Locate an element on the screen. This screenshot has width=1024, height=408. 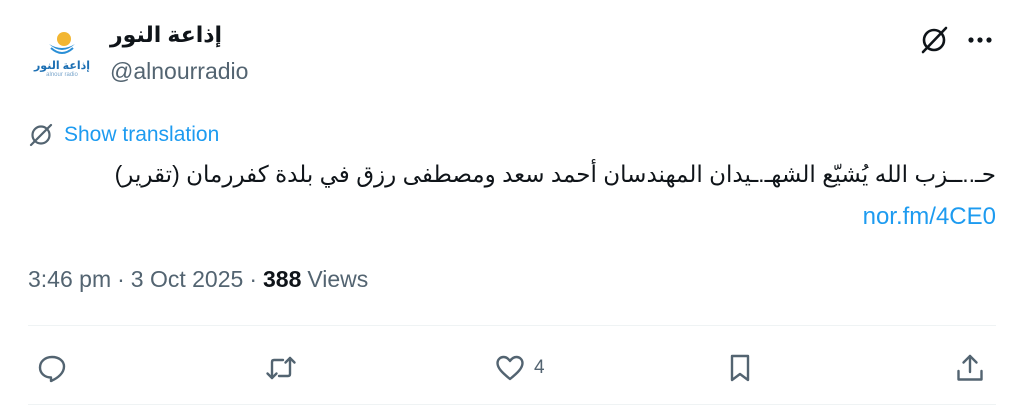
views-label: Views is located at coordinates (338, 279).